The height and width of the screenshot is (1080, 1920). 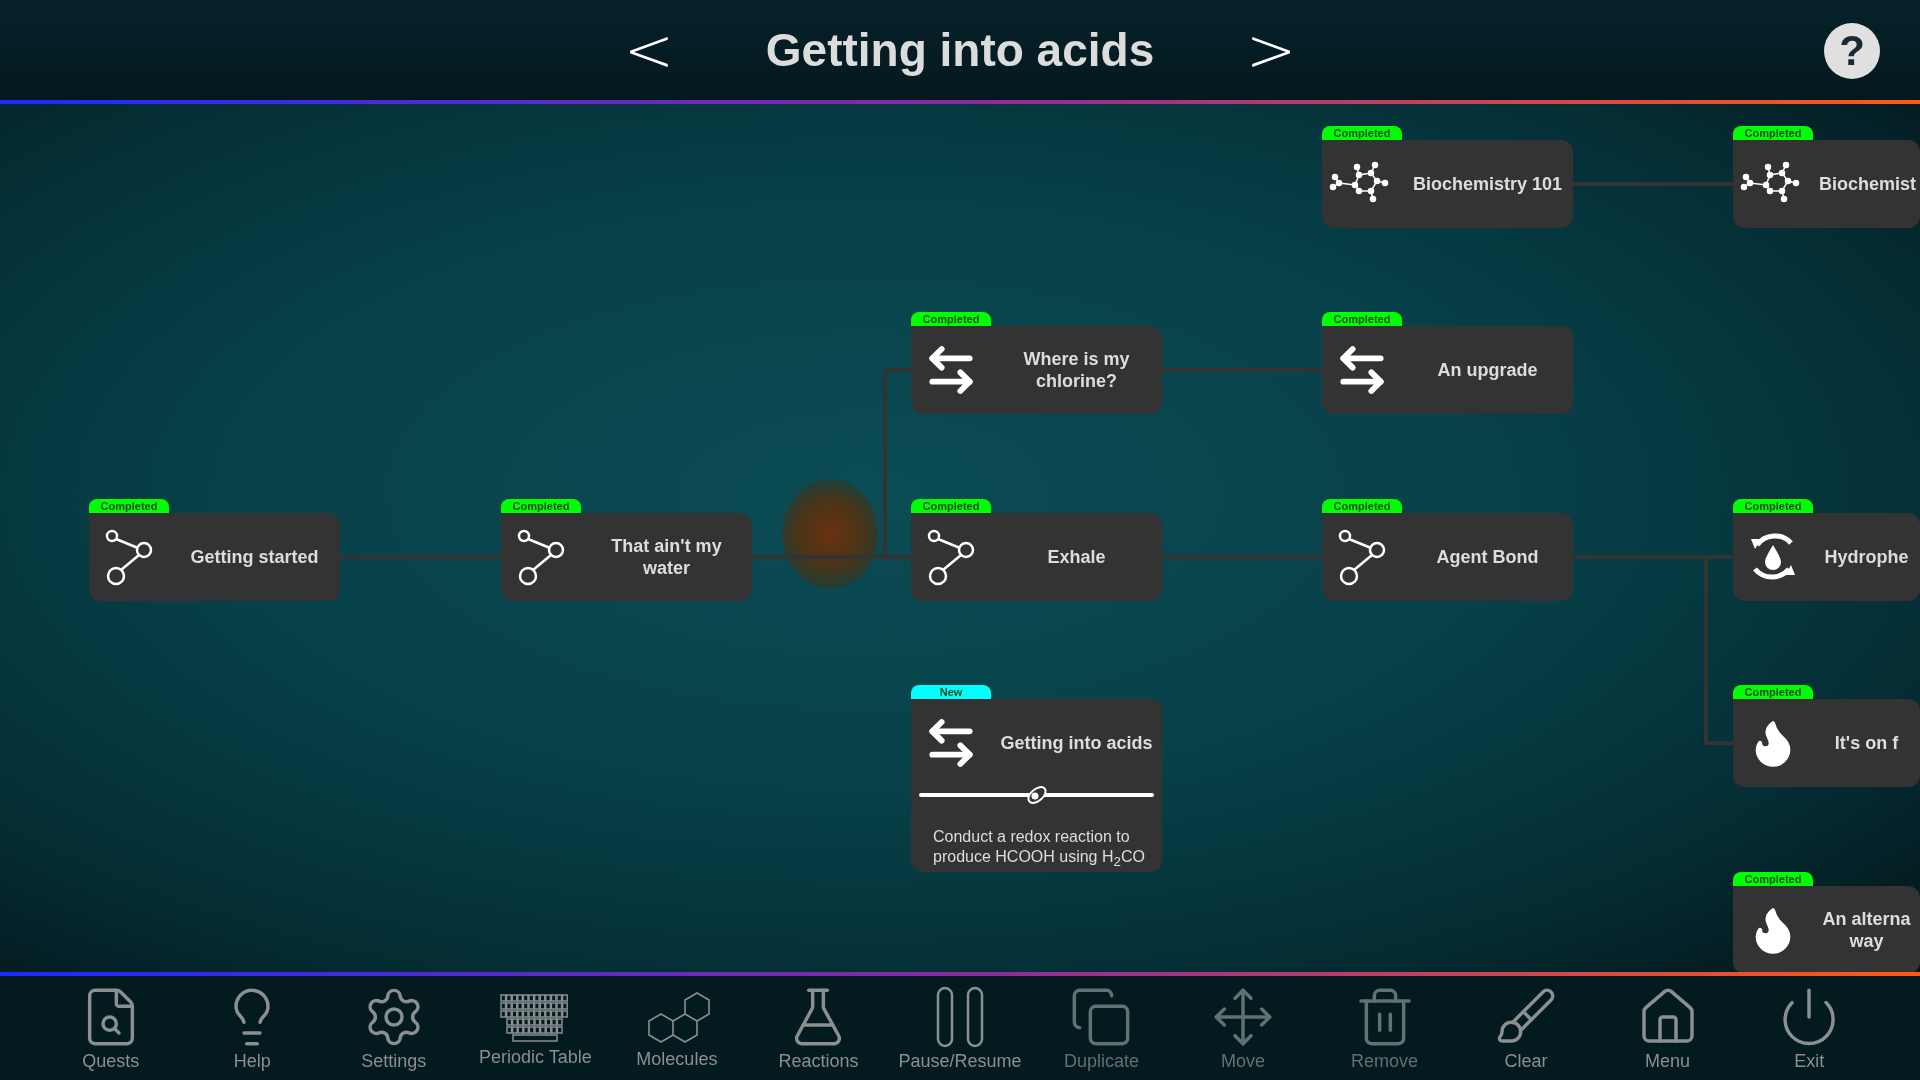 What do you see at coordinates (818, 1028) in the screenshot?
I see `toolbar-button: Reactions` at bounding box center [818, 1028].